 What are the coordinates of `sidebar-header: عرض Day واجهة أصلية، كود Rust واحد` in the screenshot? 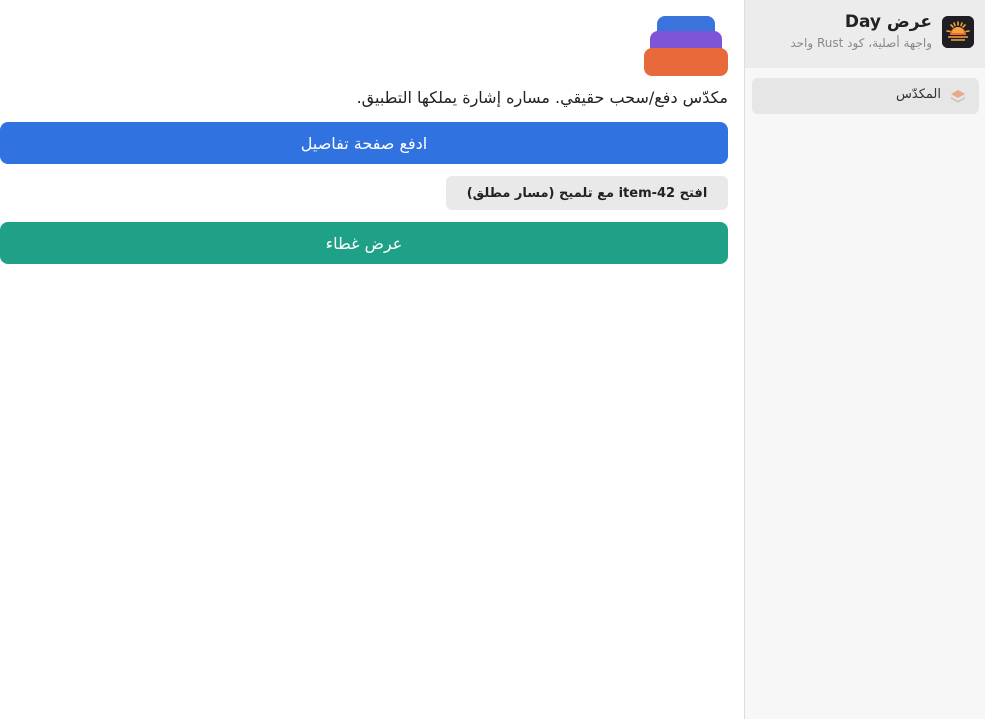 It's located at (865, 34).